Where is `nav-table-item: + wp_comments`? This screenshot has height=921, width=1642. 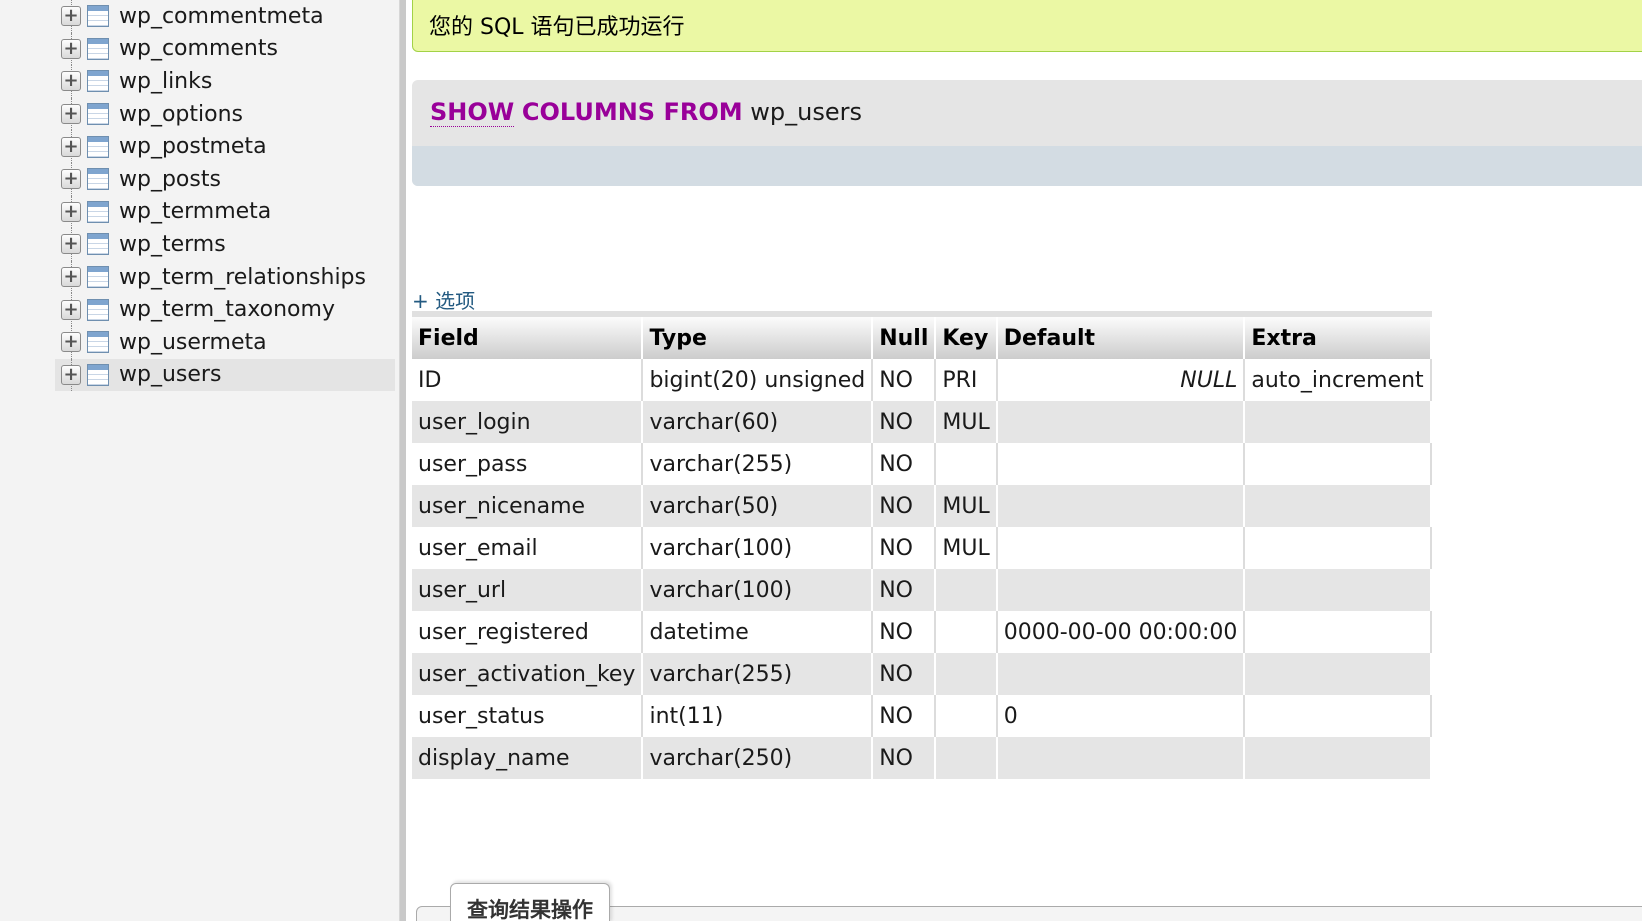
nav-table-item: + wp_comments is located at coordinates (225, 49).